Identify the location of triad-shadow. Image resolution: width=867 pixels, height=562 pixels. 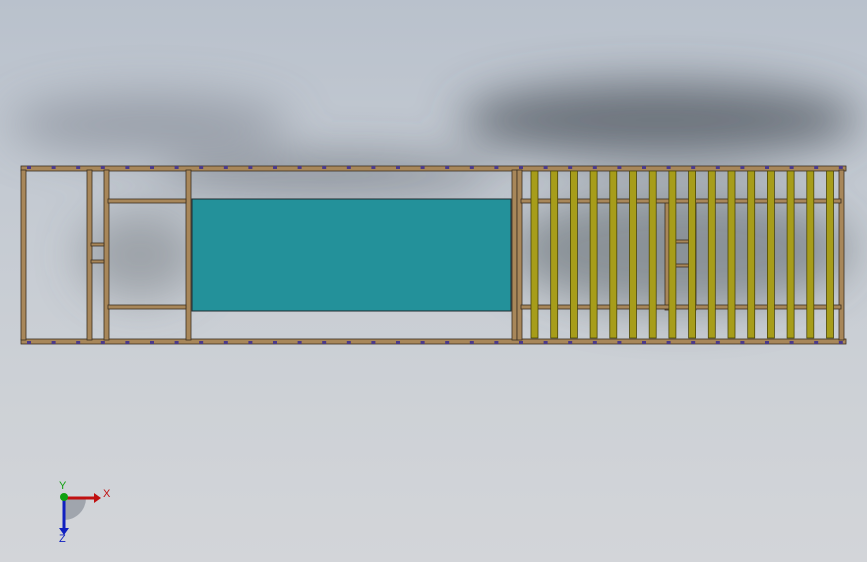
(75, 509).